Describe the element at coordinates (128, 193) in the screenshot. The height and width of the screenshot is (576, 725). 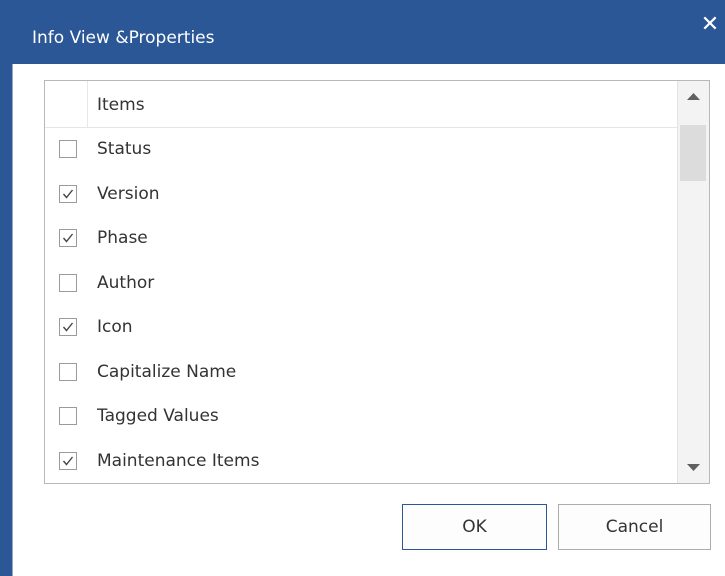
I see `list-item-label: Version` at that location.